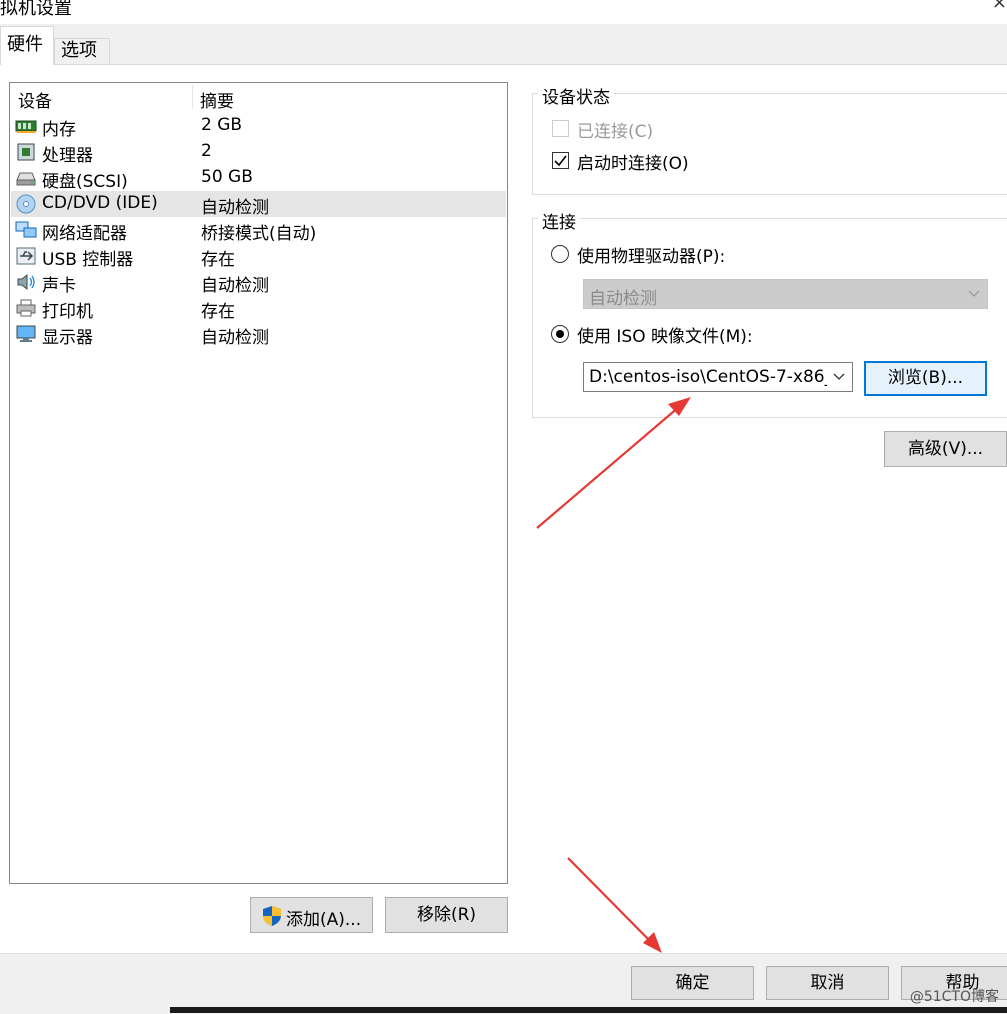  What do you see at coordinates (613, 463) in the screenshot?
I see `annotation-arrow-iso` at bounding box center [613, 463].